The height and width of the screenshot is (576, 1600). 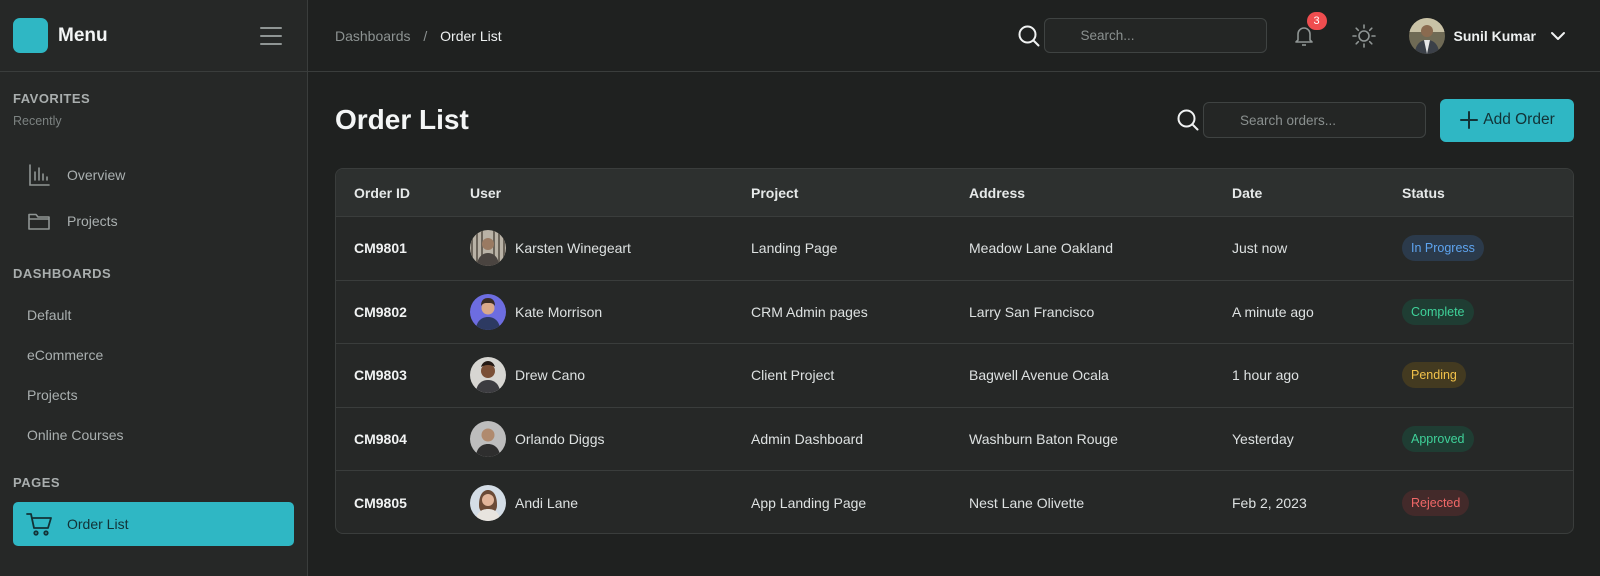 I want to click on top-bar-actions: 3, so click(x=1308, y=32).